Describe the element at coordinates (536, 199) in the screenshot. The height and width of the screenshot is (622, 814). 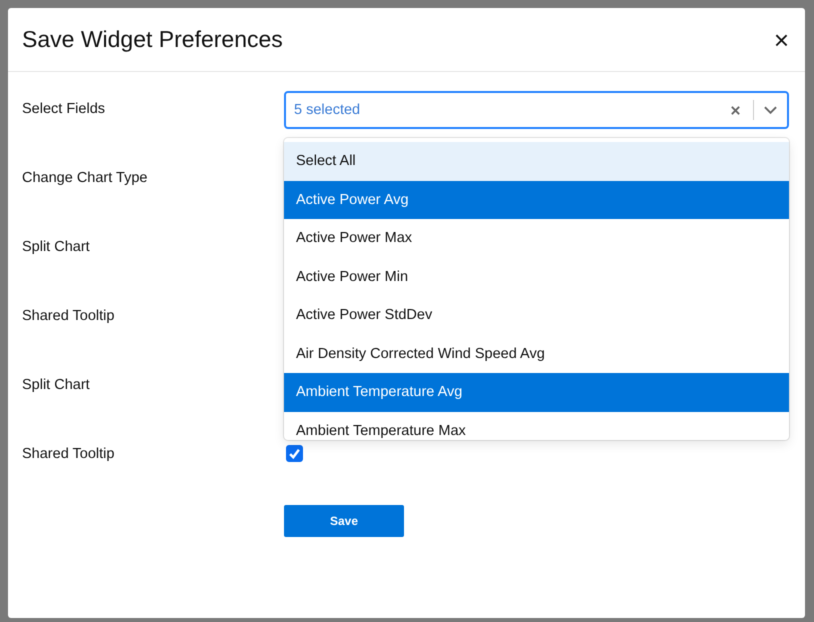
I see `dropdown-option: Active Power Avg` at that location.